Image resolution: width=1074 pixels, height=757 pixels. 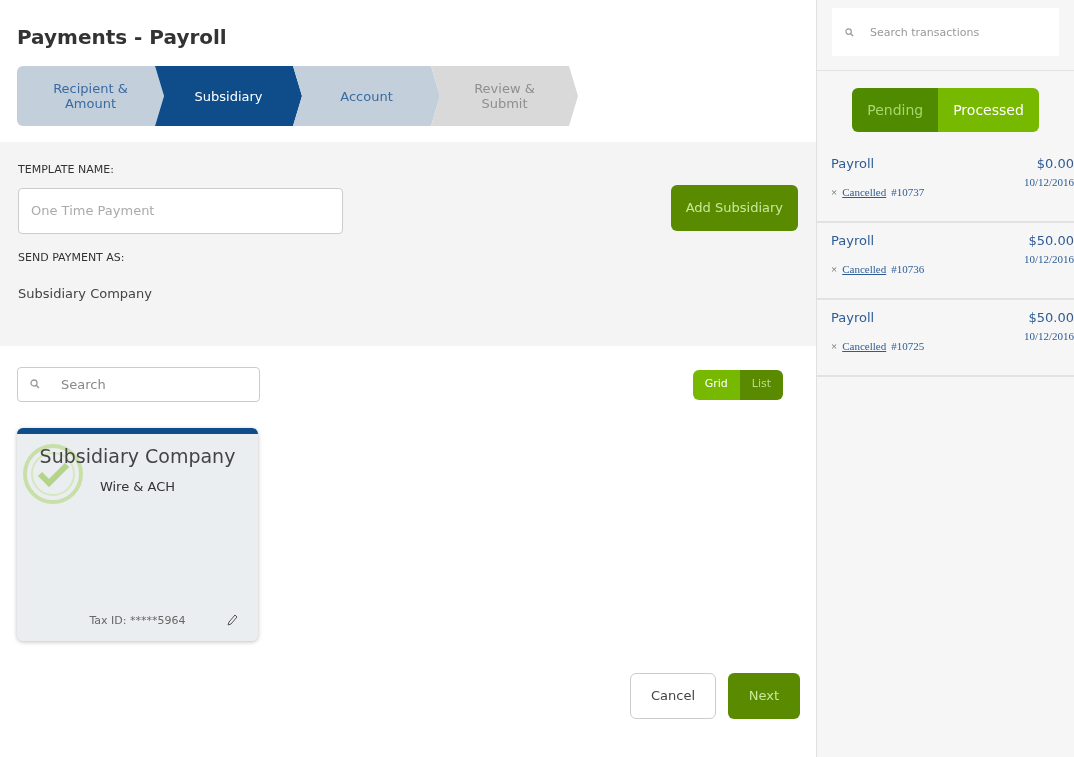 I want to click on transaction-number: #10737, so click(x=908, y=192).